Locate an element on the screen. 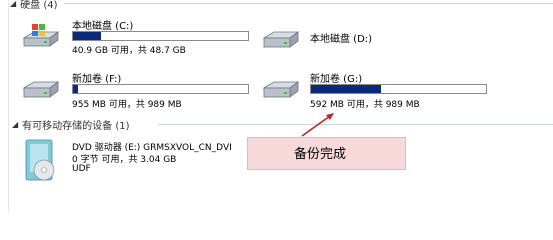  hard-disk-group-title: 硬盘 (4) is located at coordinates (39, 5).